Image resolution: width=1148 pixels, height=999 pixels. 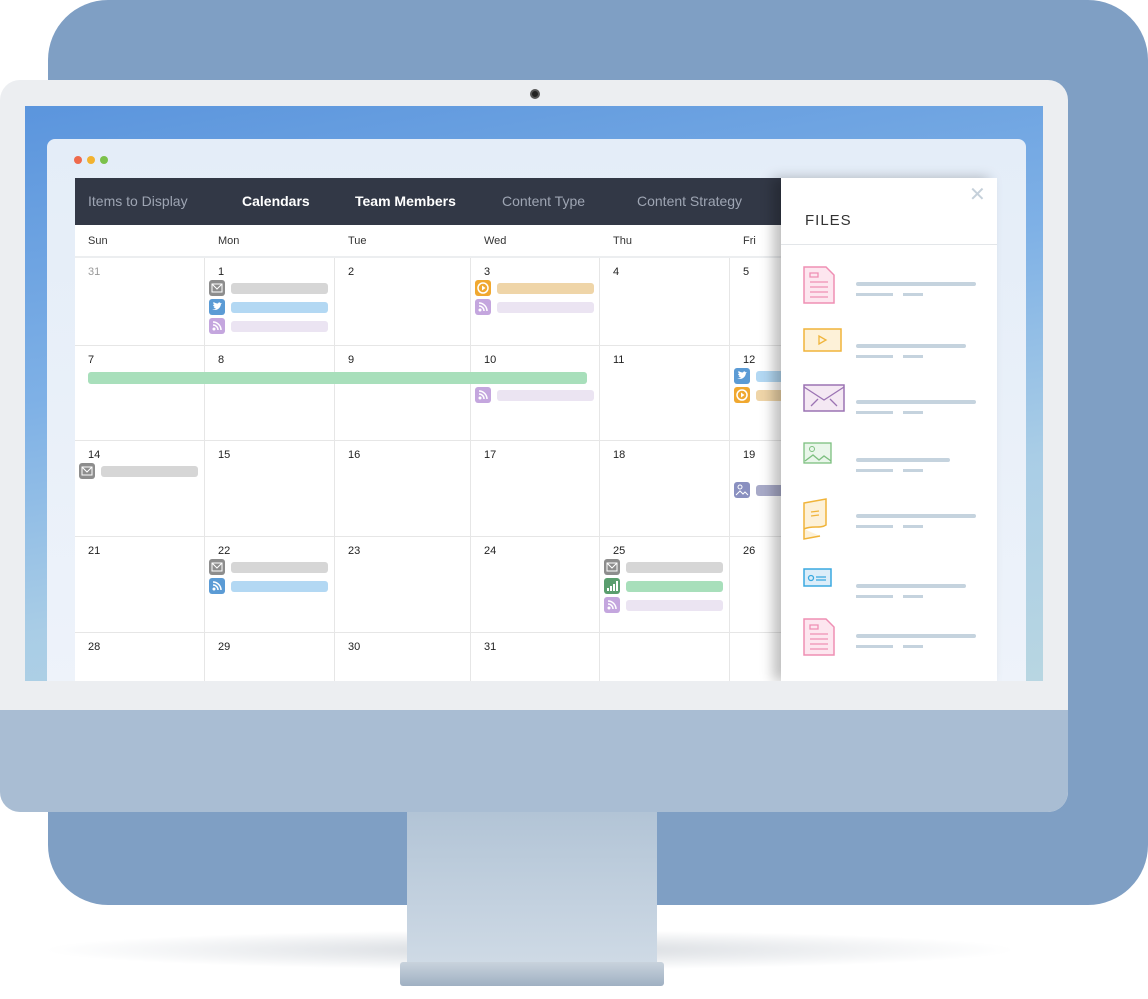 I want to click on calendar-day-cell: 26, so click(x=755, y=585).